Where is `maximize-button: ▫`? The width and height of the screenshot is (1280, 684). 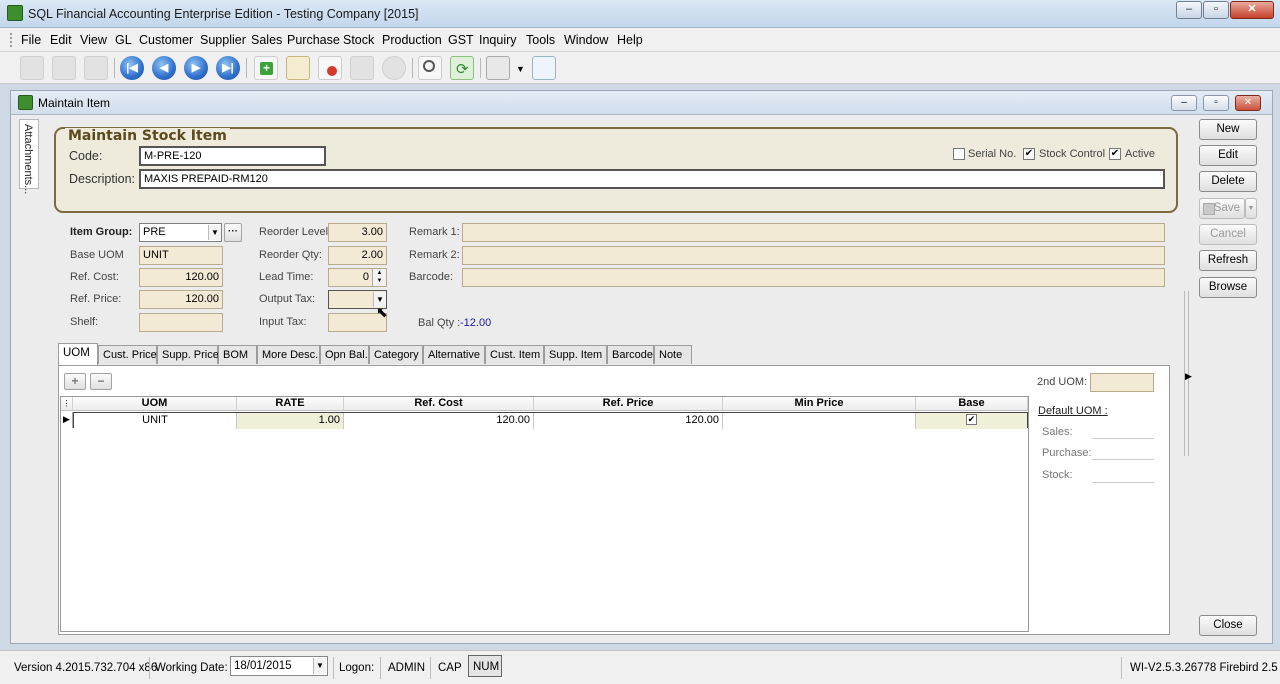
maximize-button: ▫ is located at coordinates (1216, 10).